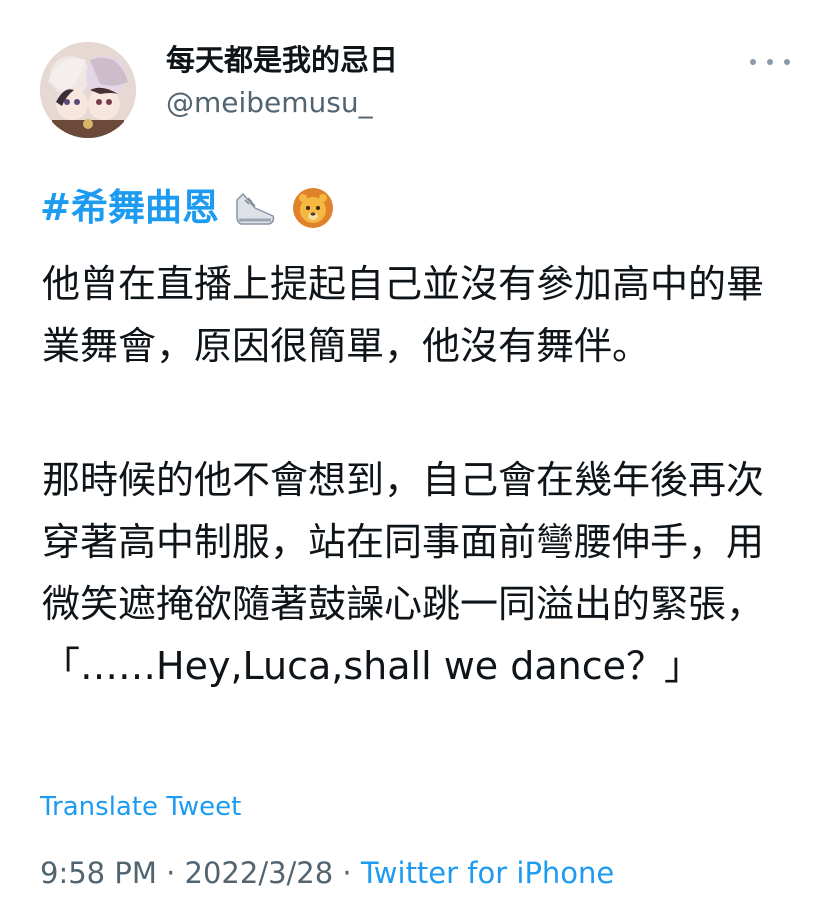 This screenshot has width=828, height=916. Describe the element at coordinates (753, 62) in the screenshot. I see `more-dots-icon` at that location.